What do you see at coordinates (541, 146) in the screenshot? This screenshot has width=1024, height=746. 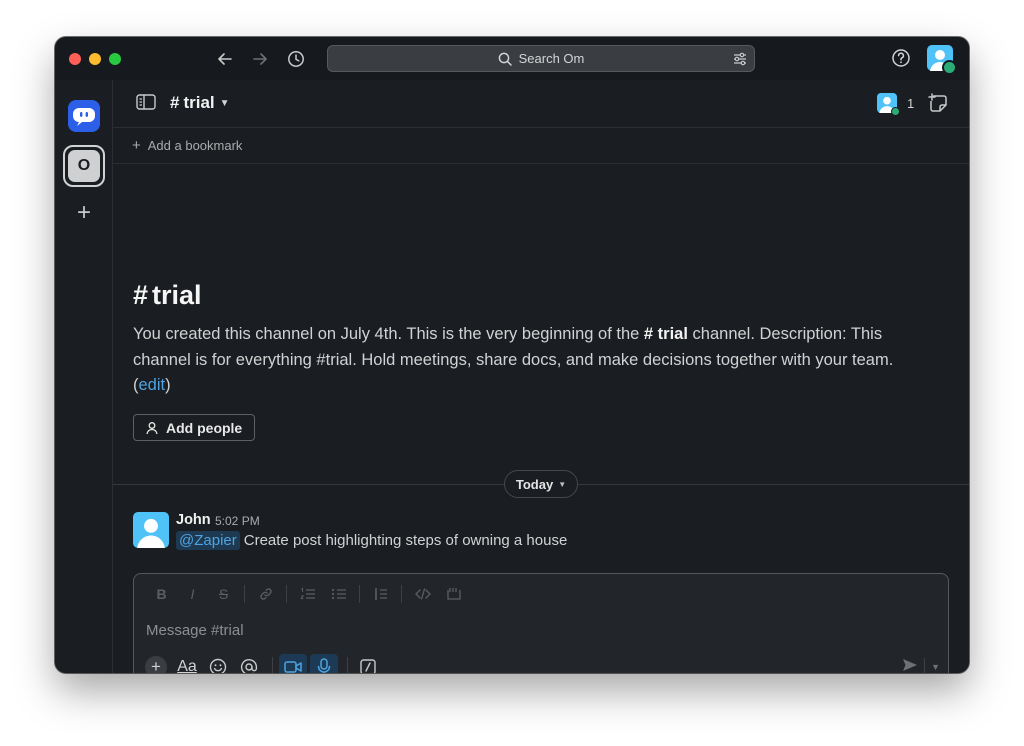 I see `add-bookmark-button: + Add a bookmark` at bounding box center [541, 146].